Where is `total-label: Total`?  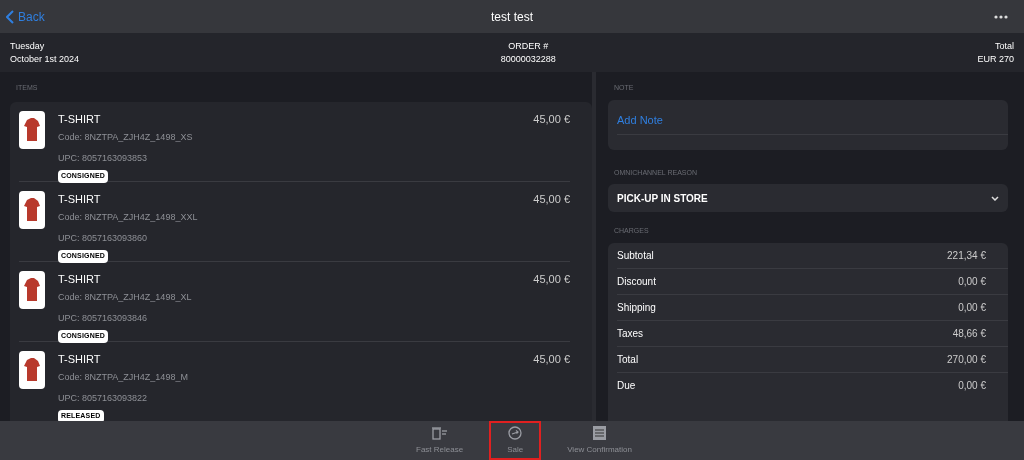
total-label: Total is located at coordinates (1004, 46).